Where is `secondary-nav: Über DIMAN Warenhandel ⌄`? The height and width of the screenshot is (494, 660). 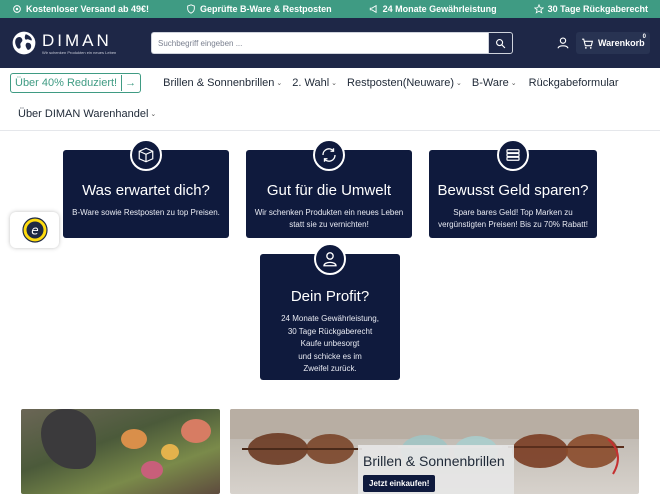
secondary-nav: Über DIMAN Warenhandel ⌄ is located at coordinates (330, 114).